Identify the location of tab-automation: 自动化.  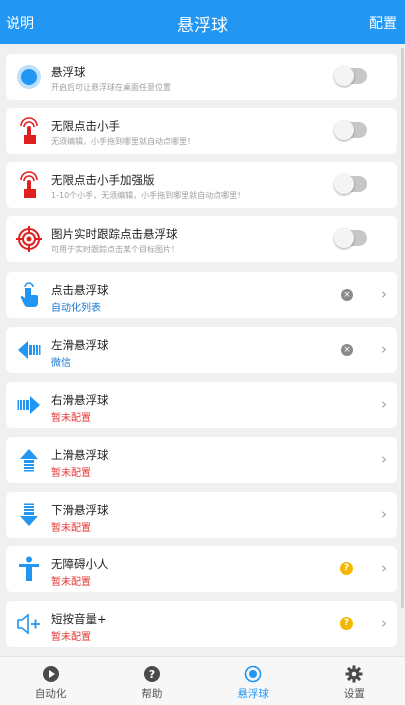
(50, 681).